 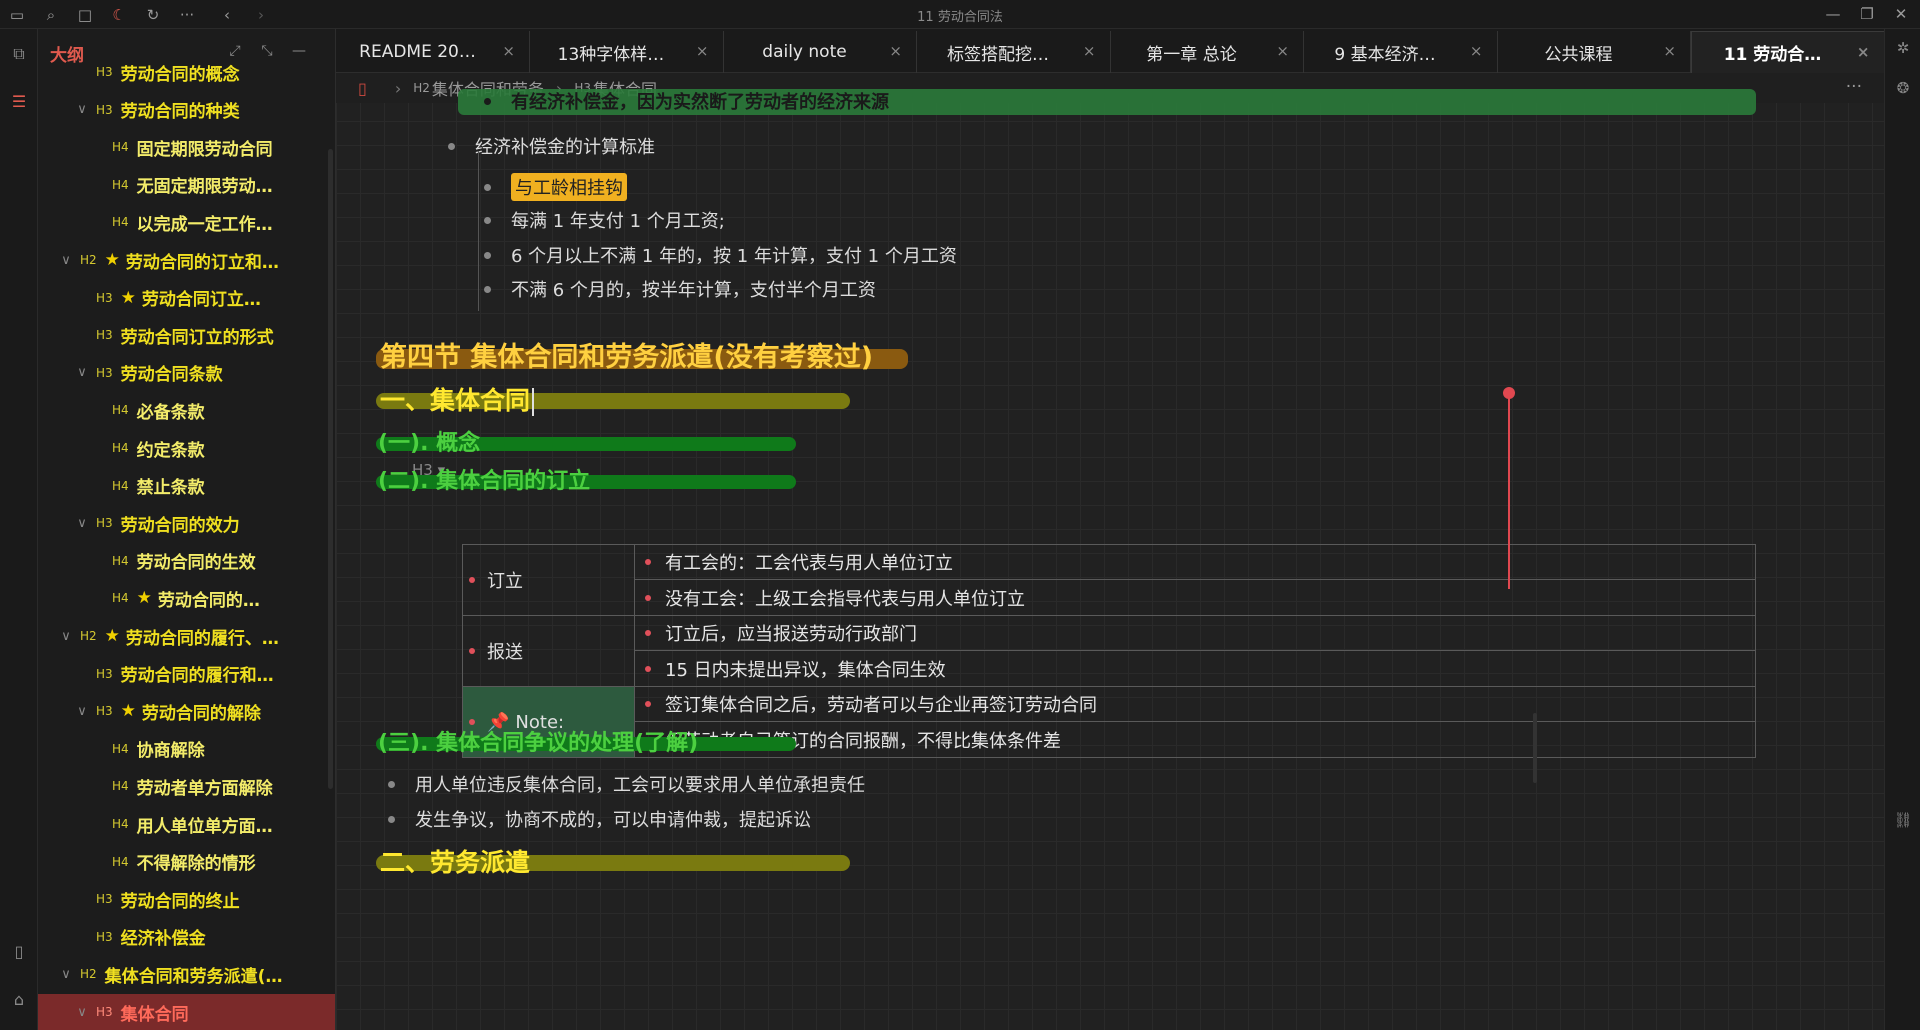 What do you see at coordinates (144, 598) in the screenshot?
I see `star-icon: ★` at bounding box center [144, 598].